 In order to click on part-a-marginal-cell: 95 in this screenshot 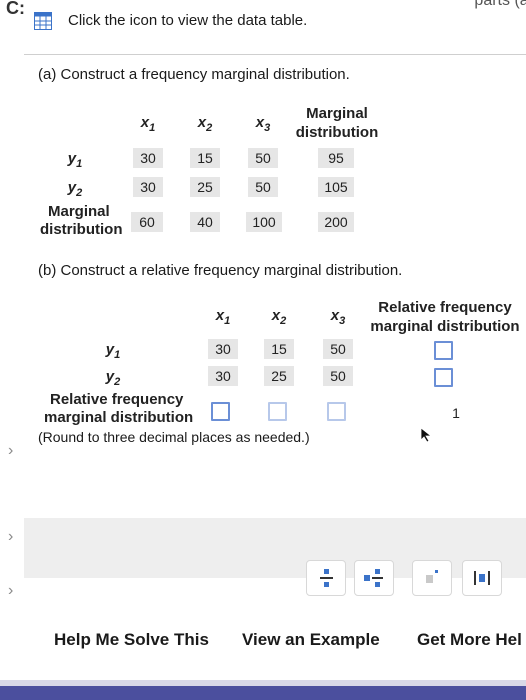, I will do `click(336, 158)`.